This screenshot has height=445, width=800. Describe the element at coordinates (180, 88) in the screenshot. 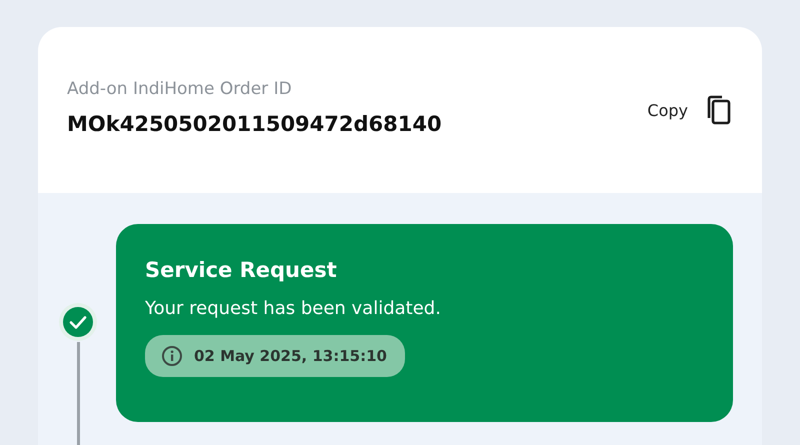

I see `order-id-label: Add-on IndiHome Order ID` at that location.